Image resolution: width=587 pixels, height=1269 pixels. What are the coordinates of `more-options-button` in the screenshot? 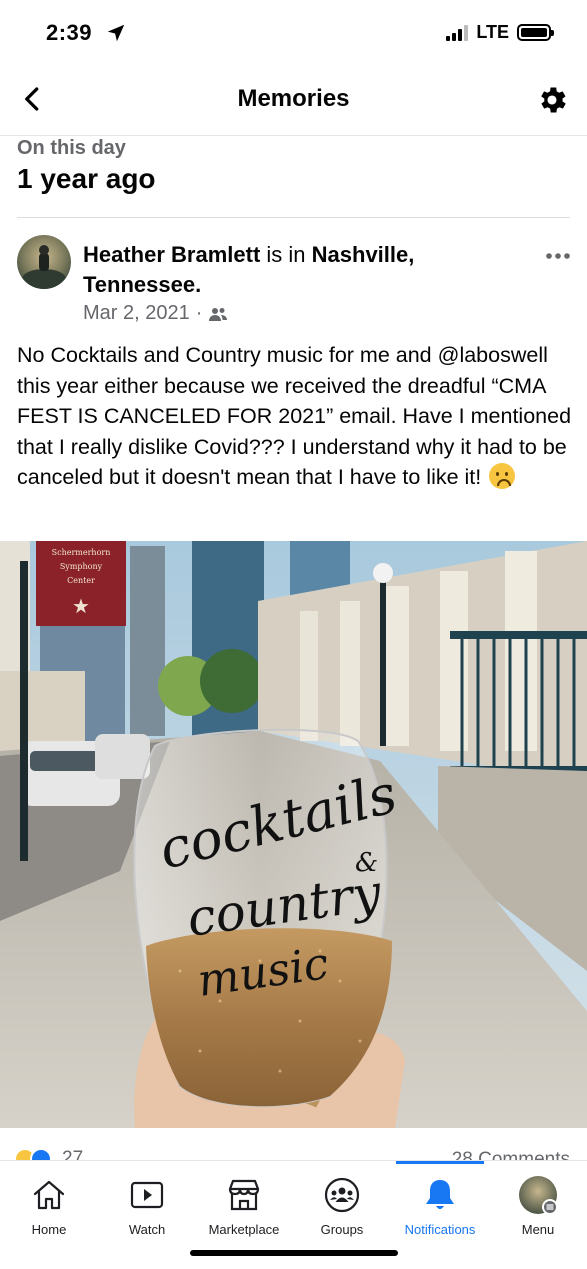 It's located at (558, 253).